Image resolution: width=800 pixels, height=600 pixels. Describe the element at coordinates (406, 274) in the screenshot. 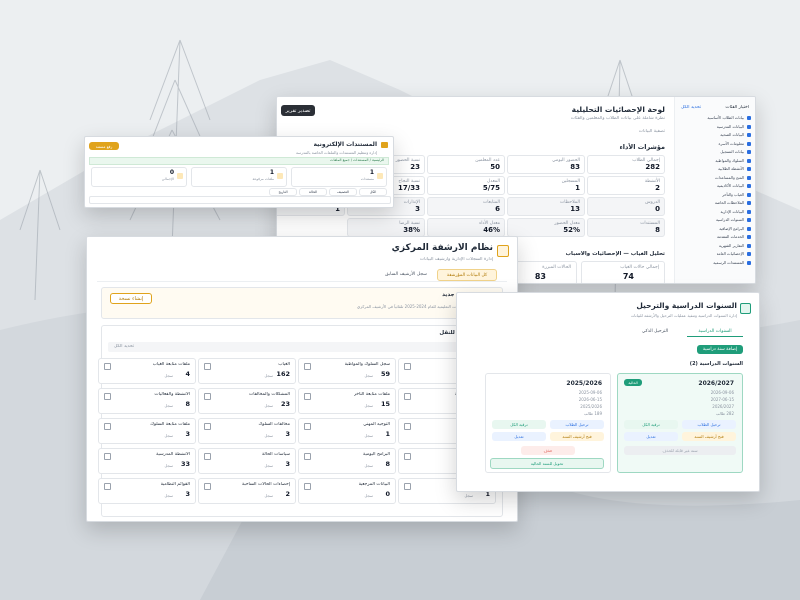

I see `tab-archive-history: سجل الأرشيف السابق` at that location.